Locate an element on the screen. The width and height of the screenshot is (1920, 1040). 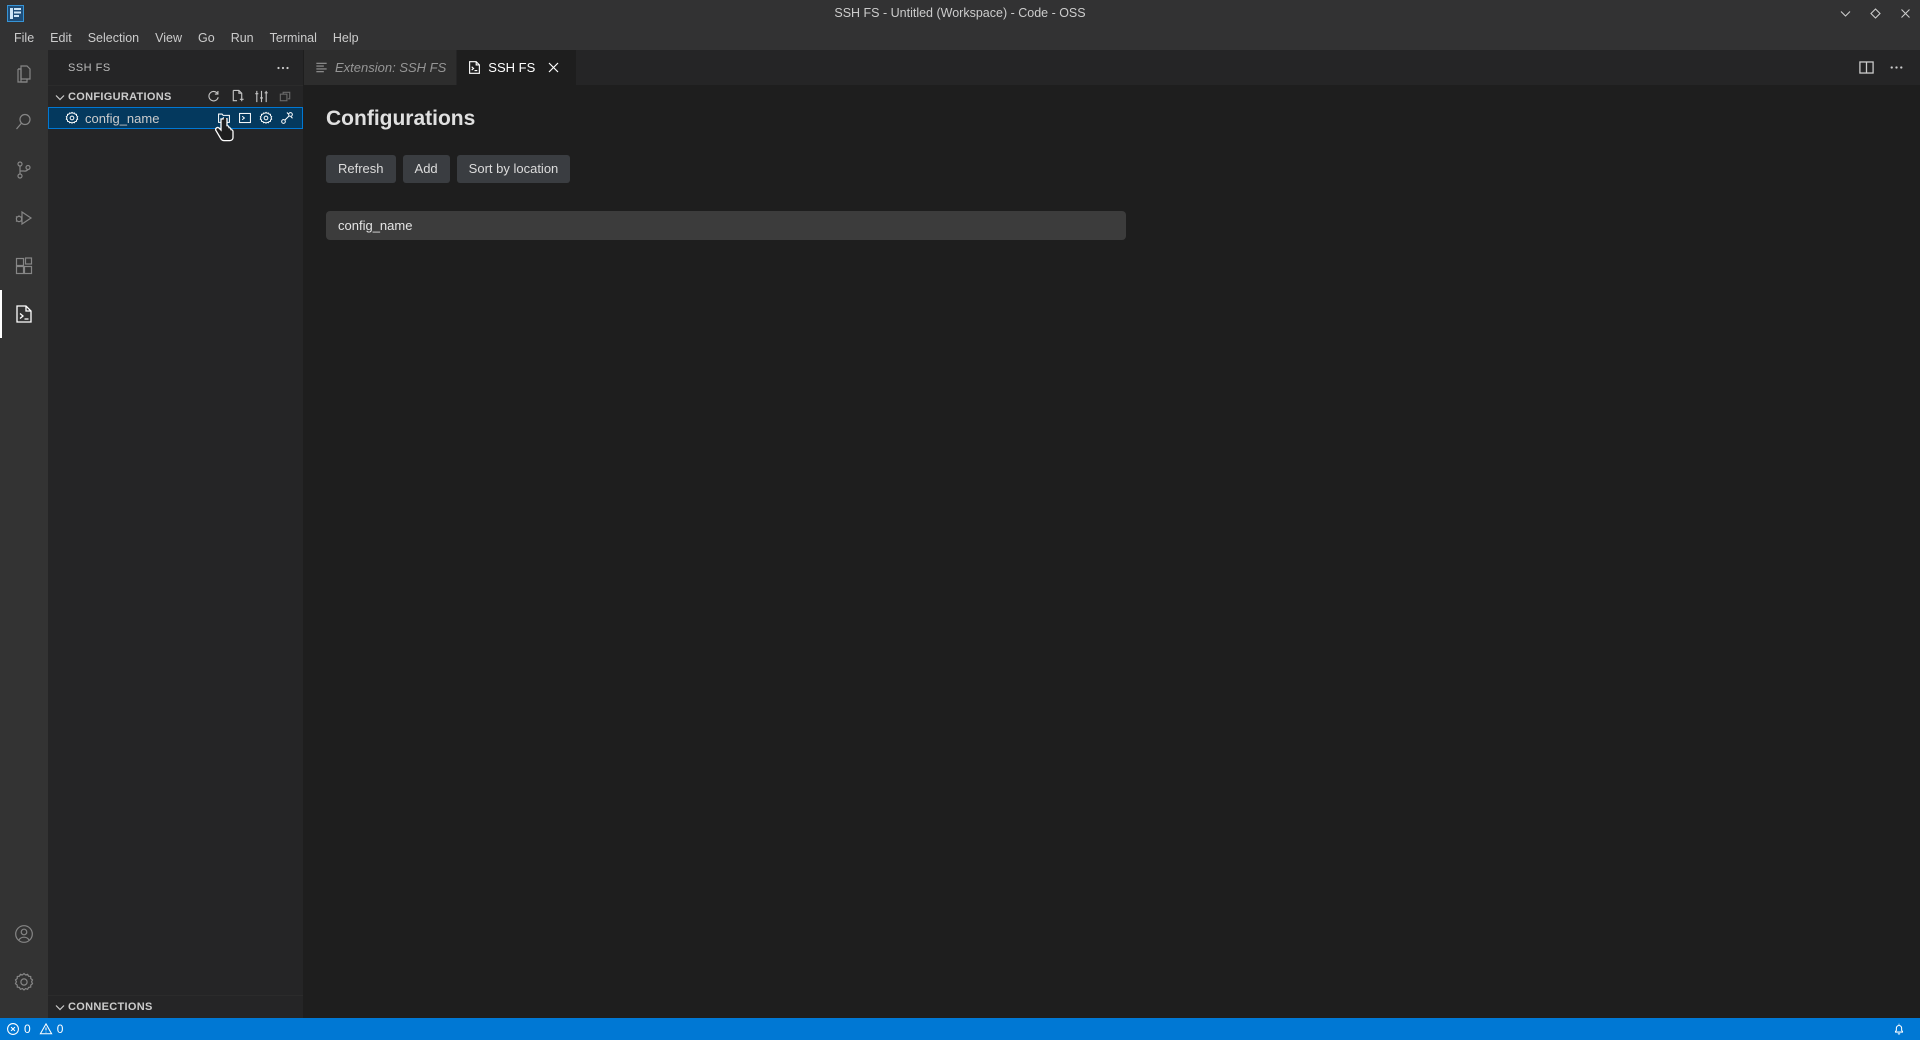
activity-bar-item-extensions is located at coordinates (24, 266).